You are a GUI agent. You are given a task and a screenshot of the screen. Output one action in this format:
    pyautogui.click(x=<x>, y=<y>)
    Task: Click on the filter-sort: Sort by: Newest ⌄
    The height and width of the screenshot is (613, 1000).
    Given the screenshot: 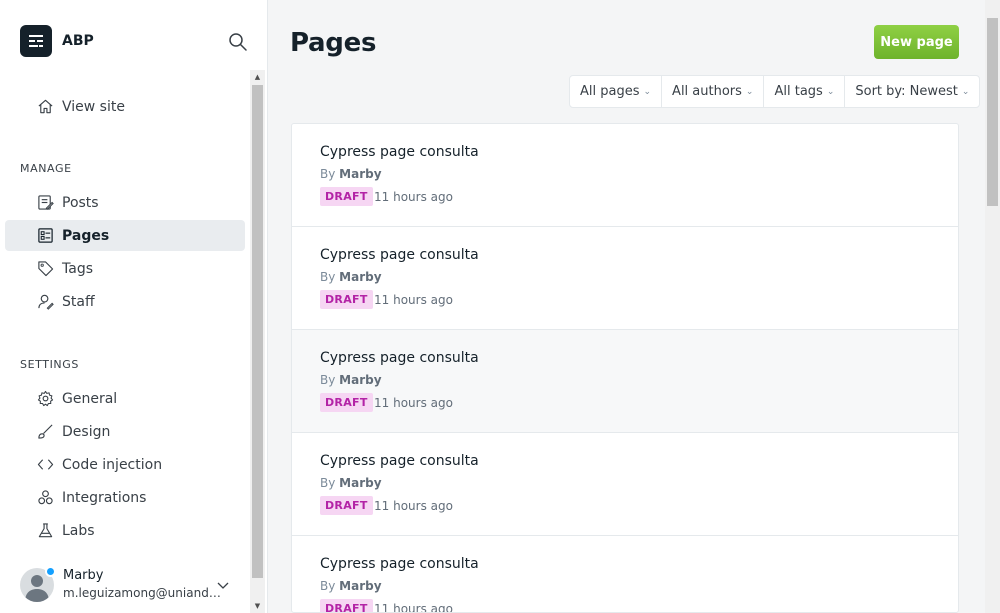 What is the action you would take?
    pyautogui.click(x=912, y=91)
    